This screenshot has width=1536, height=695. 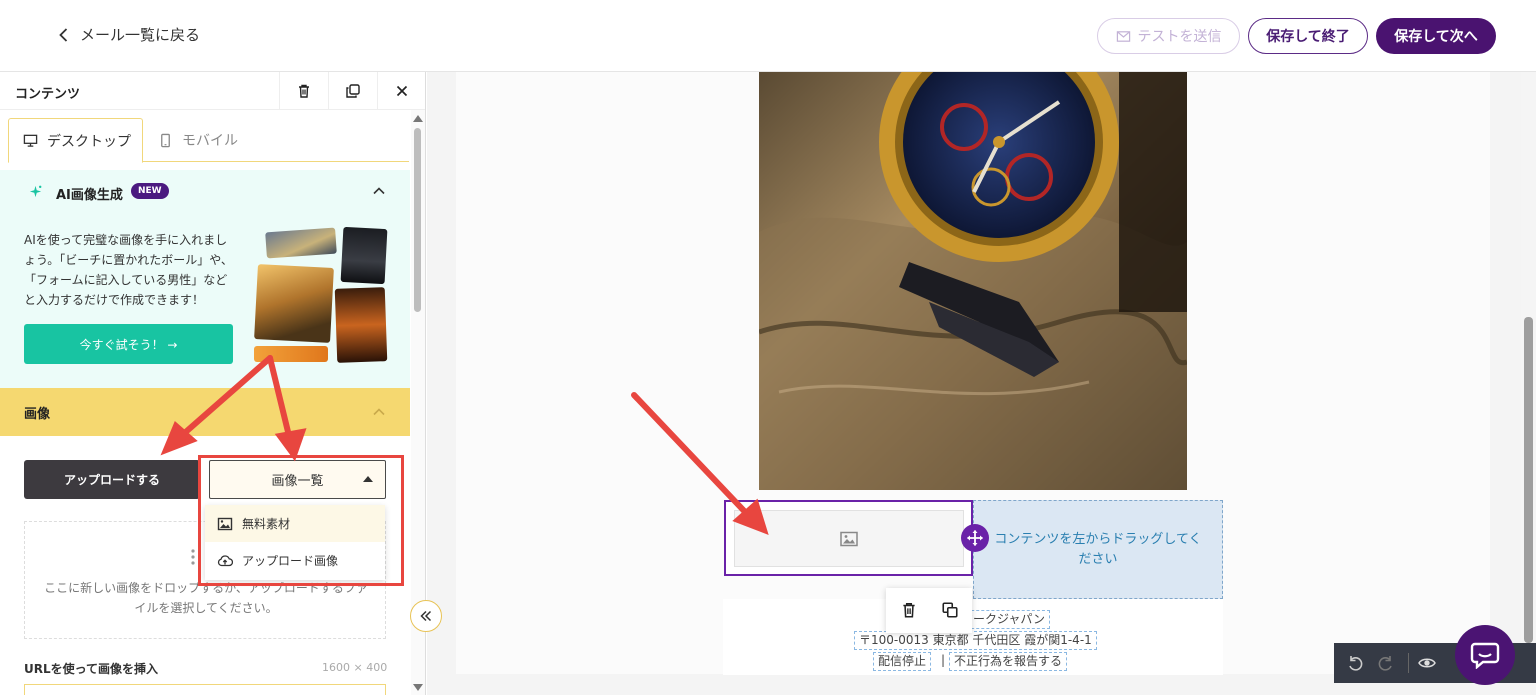 What do you see at coordinates (1008, 661) in the screenshot?
I see `footer-report-link: 不正行為を報告する` at bounding box center [1008, 661].